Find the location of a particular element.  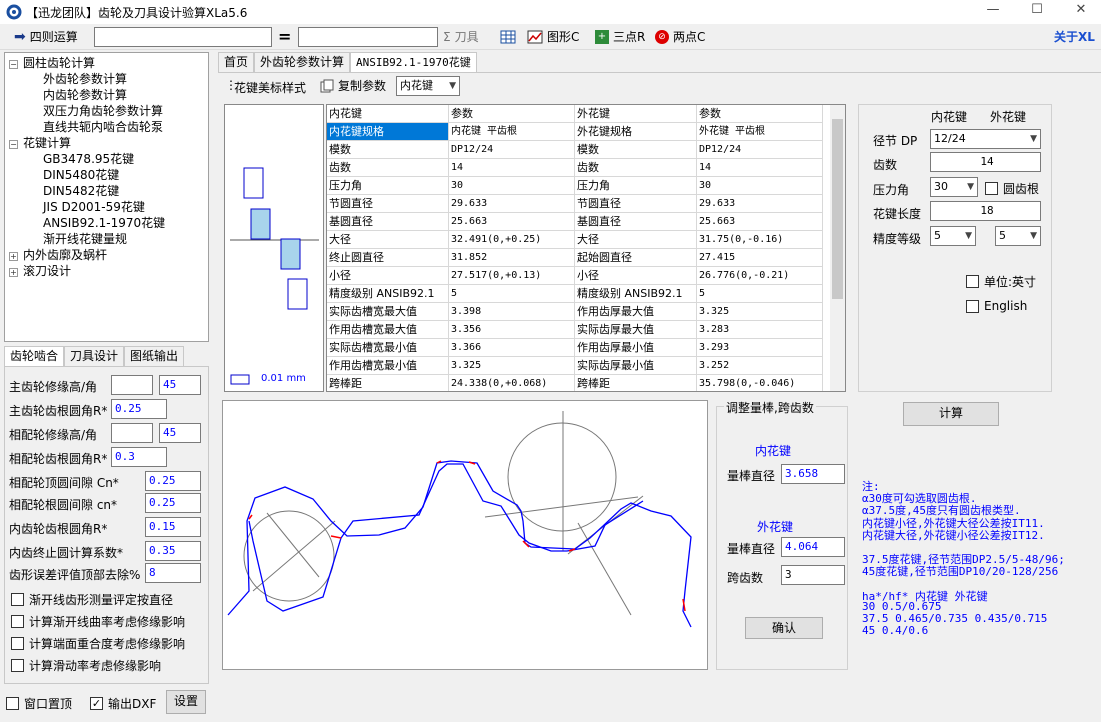

pin-outer-input: 4.064 is located at coordinates (813, 547).